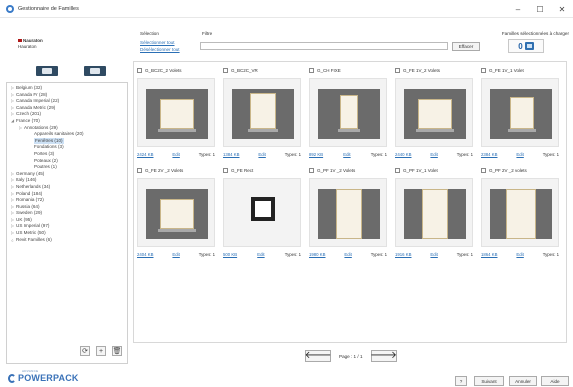 Image resolution: width=573 pixels, height=387 pixels. What do you see at coordinates (383, 356) in the screenshot?
I see `next-page-button: 🡒` at bounding box center [383, 356].